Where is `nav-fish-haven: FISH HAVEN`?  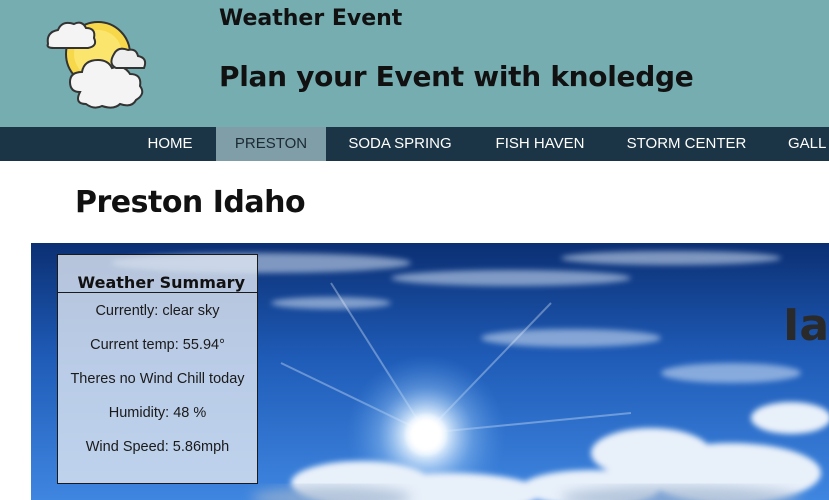
nav-fish-haven: FISH HAVEN is located at coordinates (540, 144).